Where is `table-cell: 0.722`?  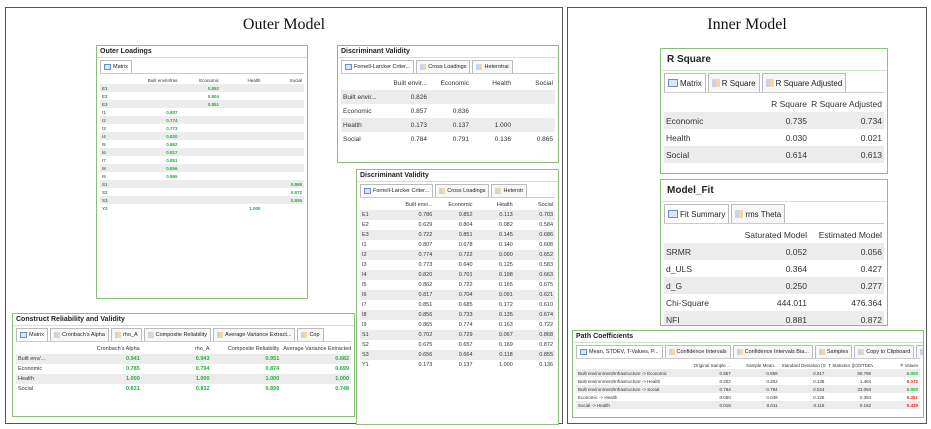
table-cell: 0.722 is located at coordinates (454, 255).